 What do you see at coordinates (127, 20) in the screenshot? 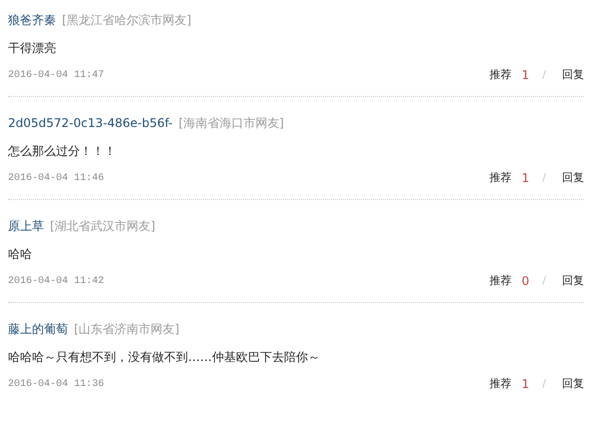
I see `user-location: [黑龙江省哈尔滨市网友]` at bounding box center [127, 20].